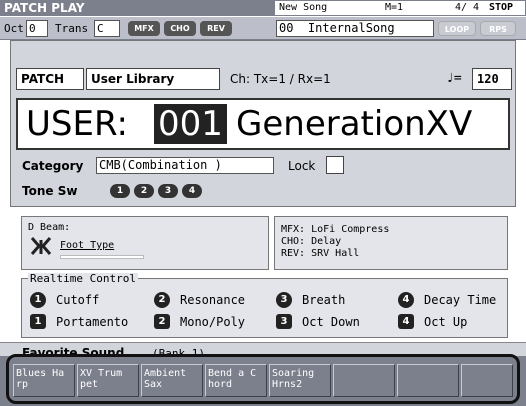 Image resolution: width=526 pixels, height=406 pixels. What do you see at coordinates (263, 379) in the screenshot?
I see `favorite-buttons-highlight` at bounding box center [263, 379].